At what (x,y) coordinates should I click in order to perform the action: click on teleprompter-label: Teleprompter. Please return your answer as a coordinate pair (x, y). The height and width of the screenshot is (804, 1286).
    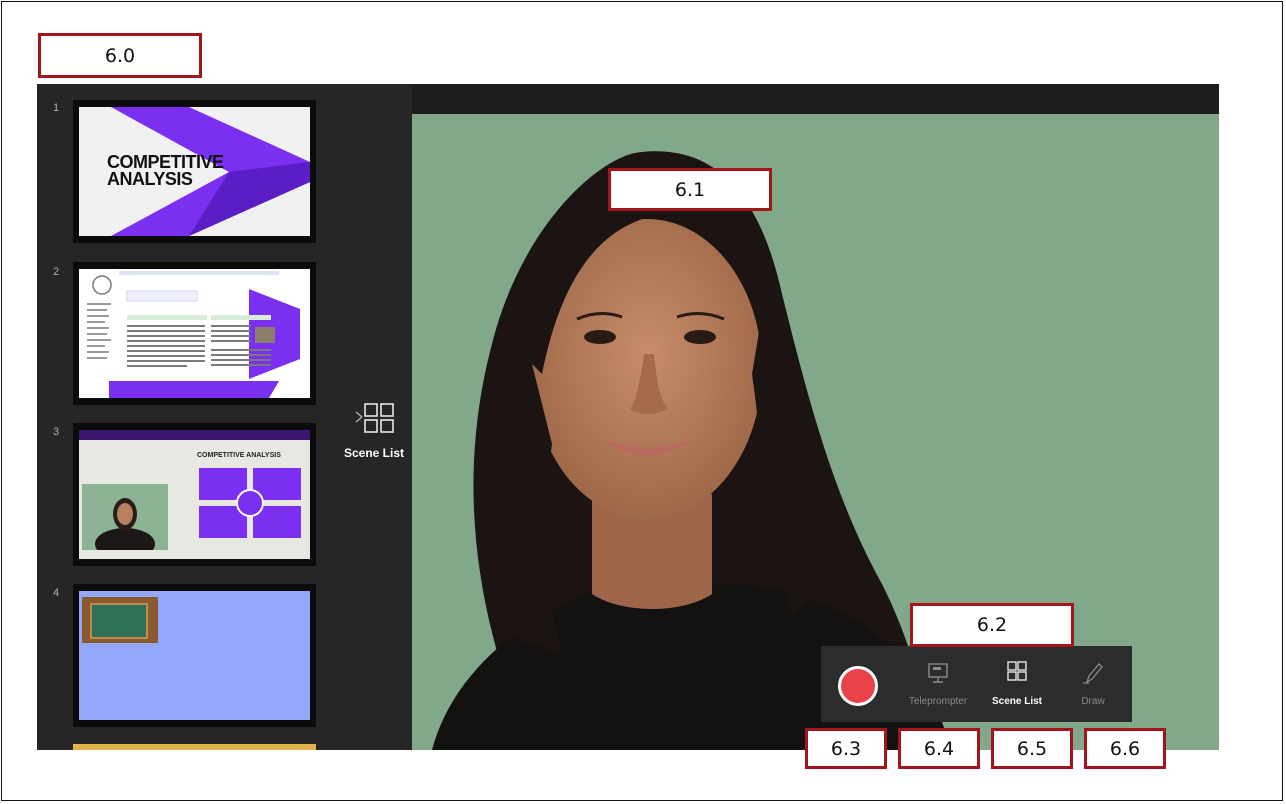
    Looking at the image, I should click on (938, 701).